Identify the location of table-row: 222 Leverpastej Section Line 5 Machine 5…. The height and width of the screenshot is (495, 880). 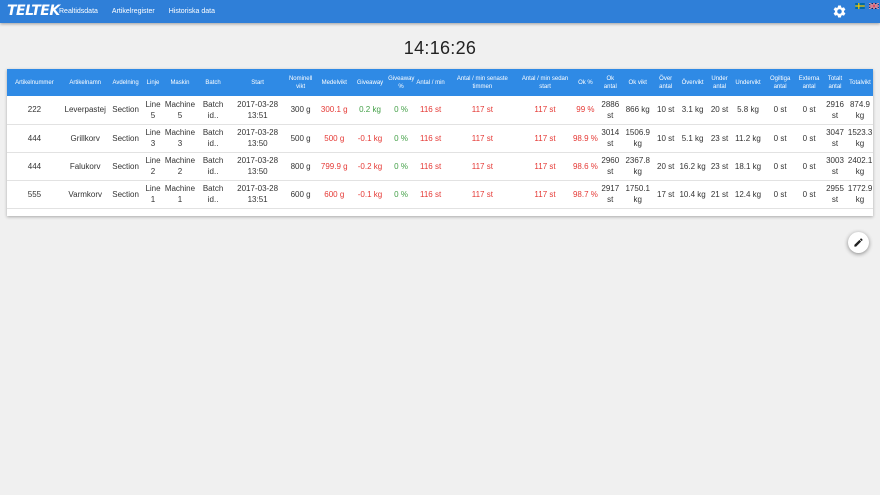
(440, 110).